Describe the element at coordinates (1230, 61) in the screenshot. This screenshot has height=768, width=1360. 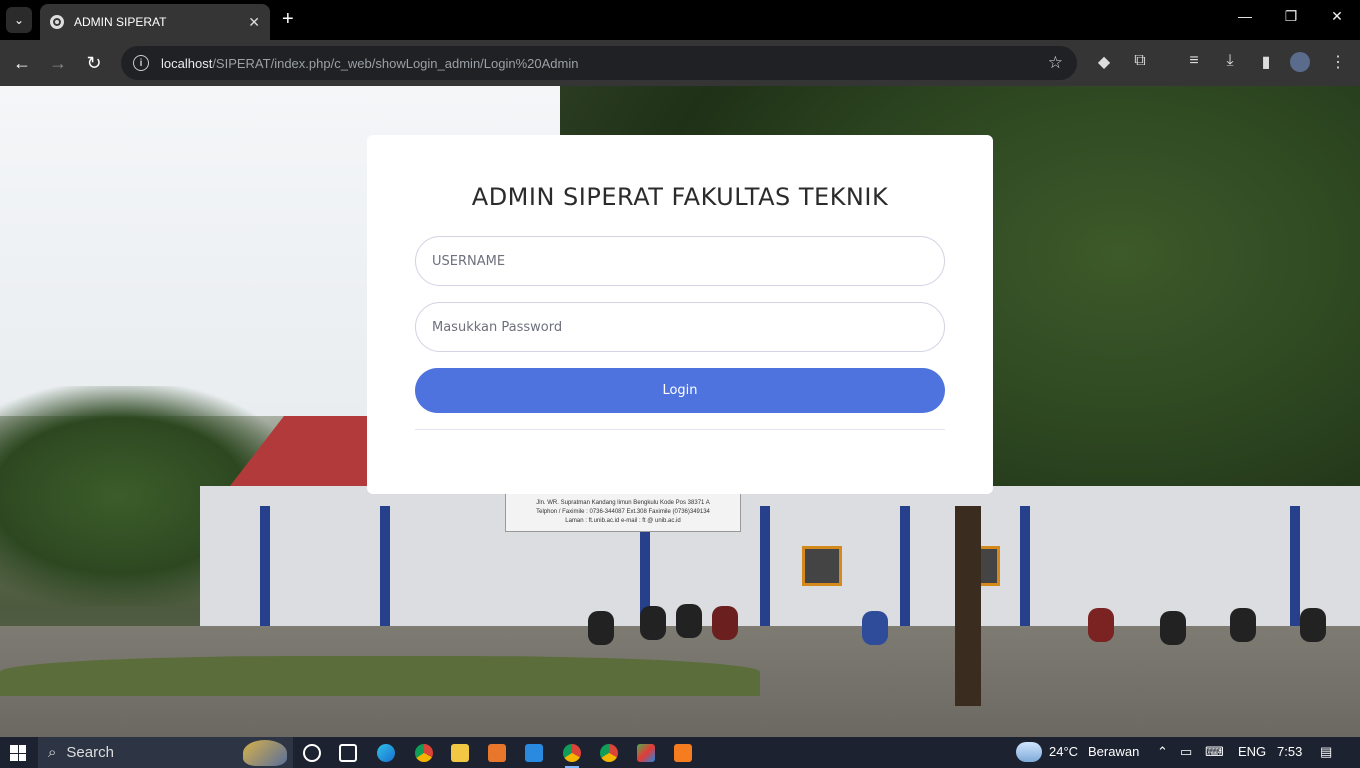
I see `download-icon: ⤓` at that location.